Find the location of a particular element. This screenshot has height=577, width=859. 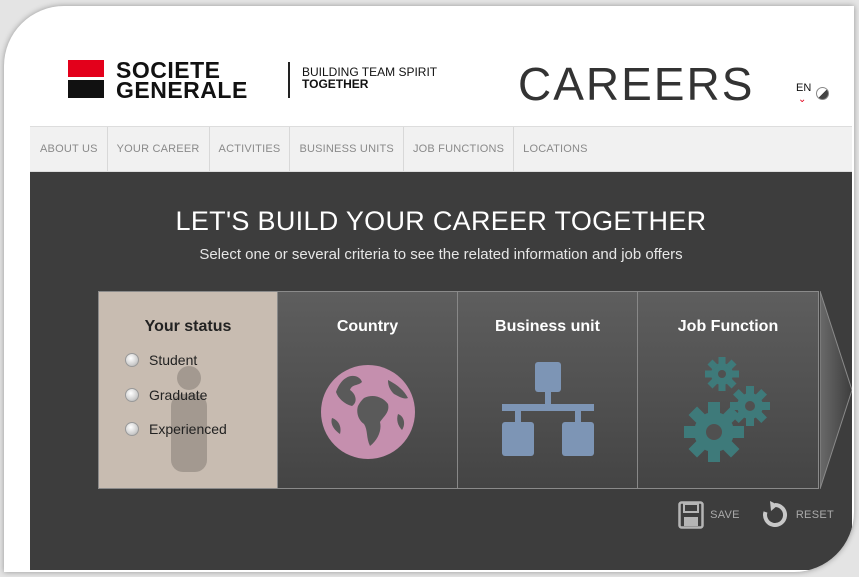

status-option-student: Student is located at coordinates (161, 360).